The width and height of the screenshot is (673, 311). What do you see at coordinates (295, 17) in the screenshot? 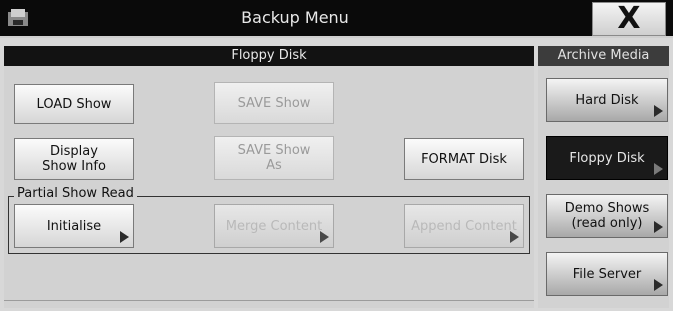
I see `window-title: Backup Menu` at bounding box center [295, 17].